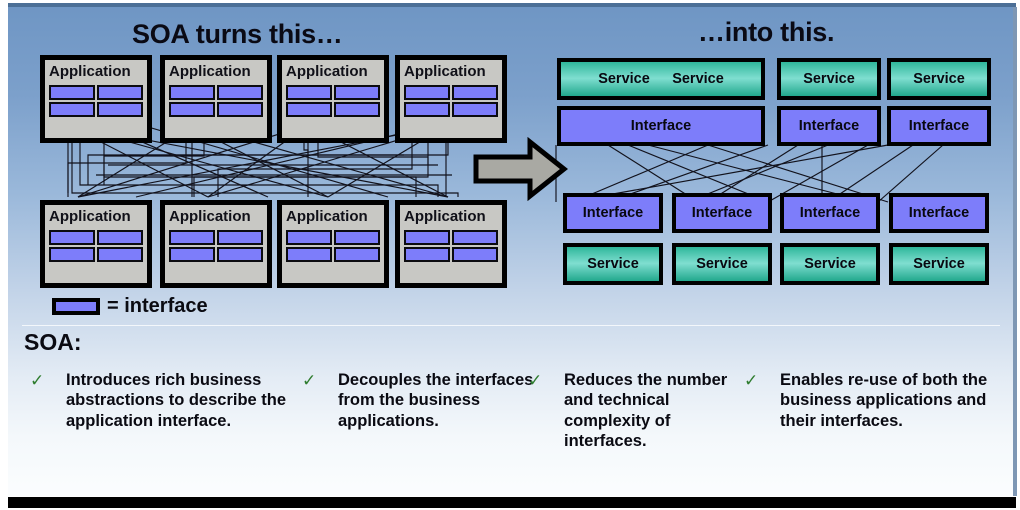 The width and height of the screenshot is (1020, 510). What do you see at coordinates (661, 79) in the screenshot?
I see `service-box: Service Service` at bounding box center [661, 79].